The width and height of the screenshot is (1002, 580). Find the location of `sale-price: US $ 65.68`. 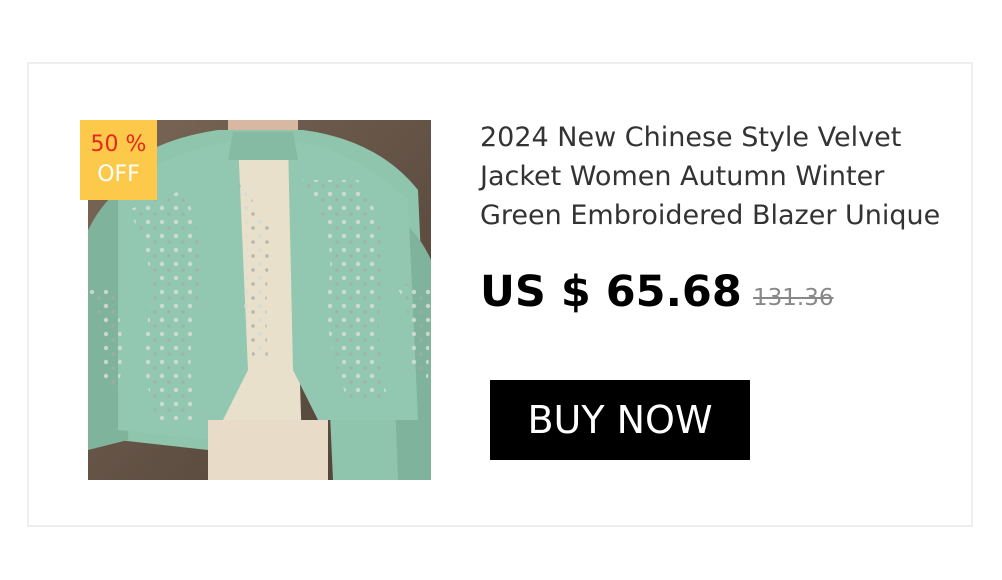

sale-price: US $ 65.68 is located at coordinates (611, 292).